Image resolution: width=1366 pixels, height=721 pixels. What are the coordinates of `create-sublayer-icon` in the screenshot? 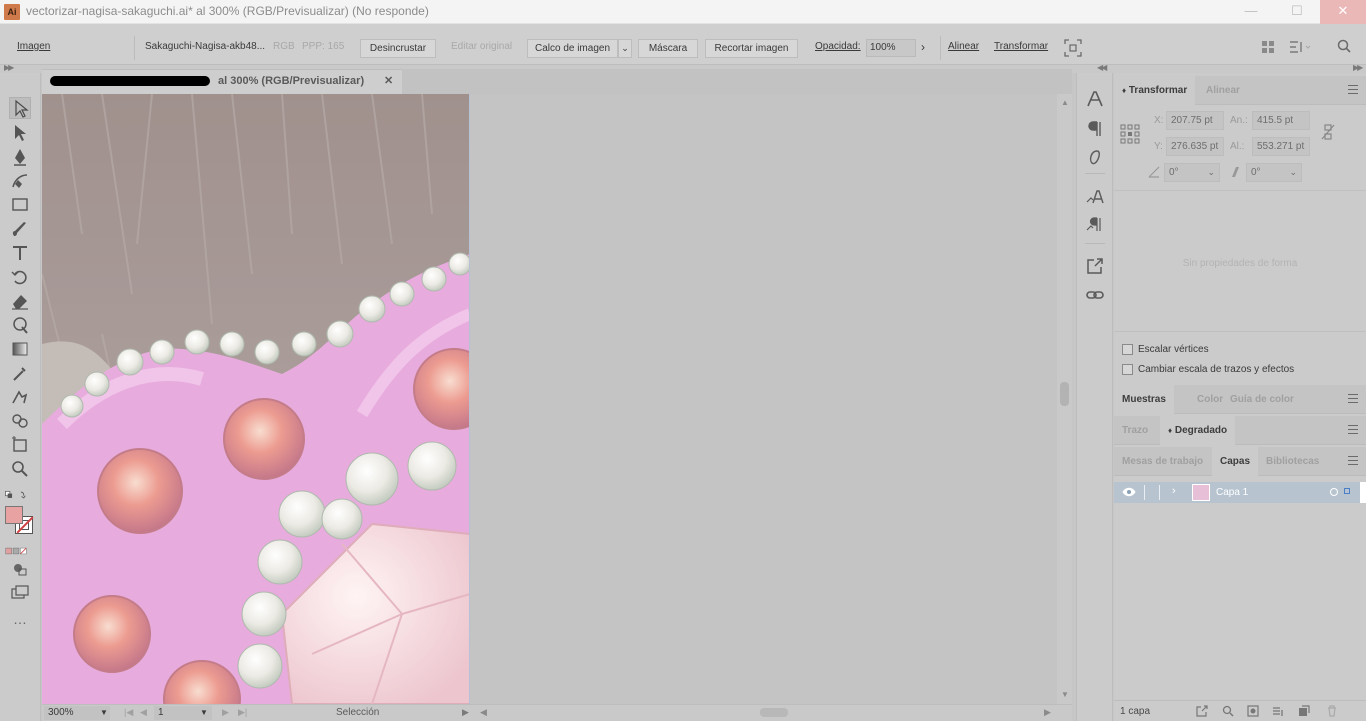 It's located at (1278, 711).